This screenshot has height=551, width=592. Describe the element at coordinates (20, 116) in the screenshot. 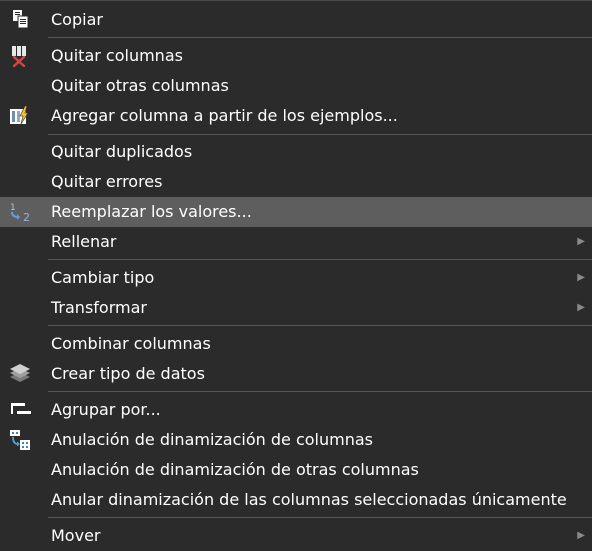

I see `column-from-examples-icon` at that location.